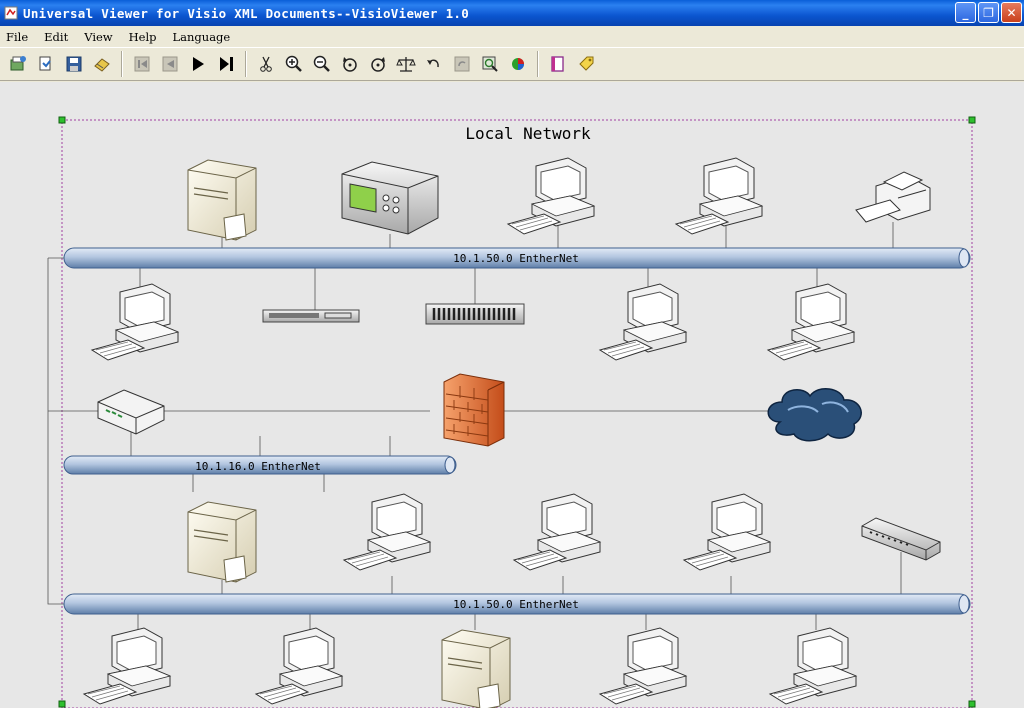  I want to click on export-button, so click(102, 64).